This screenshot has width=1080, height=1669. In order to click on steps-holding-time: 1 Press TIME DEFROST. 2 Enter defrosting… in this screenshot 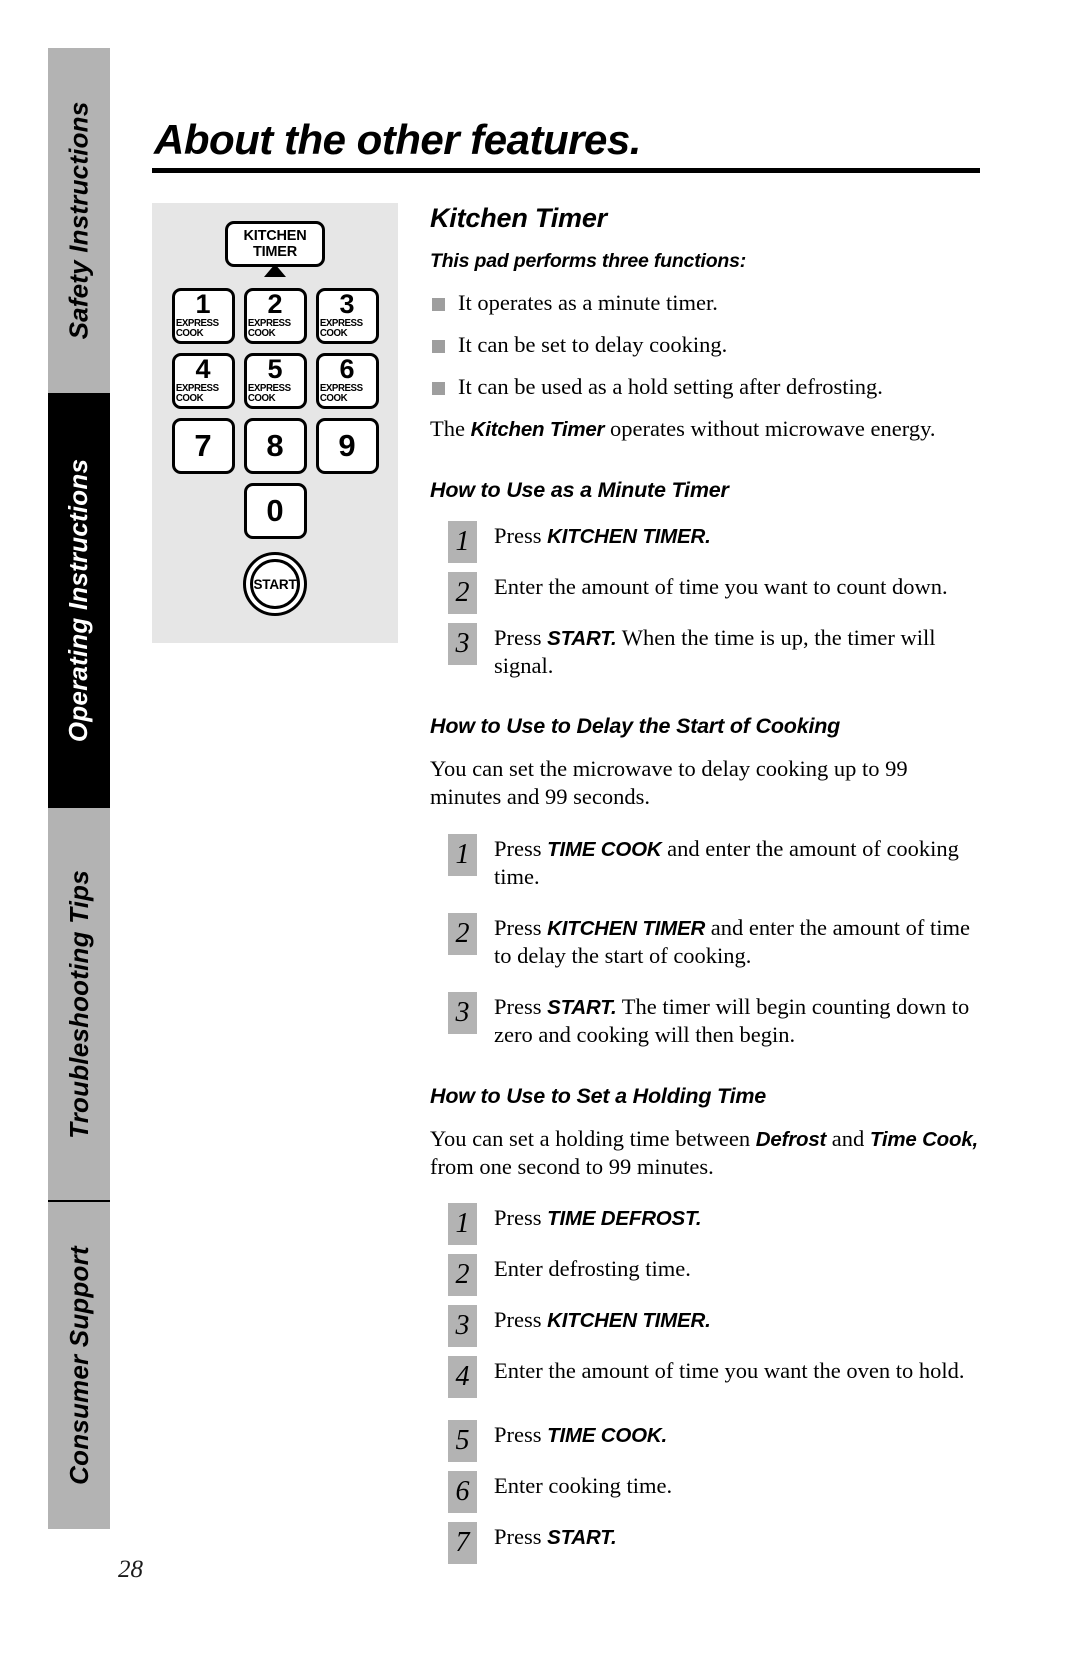, I will do `click(705, 1383)`.